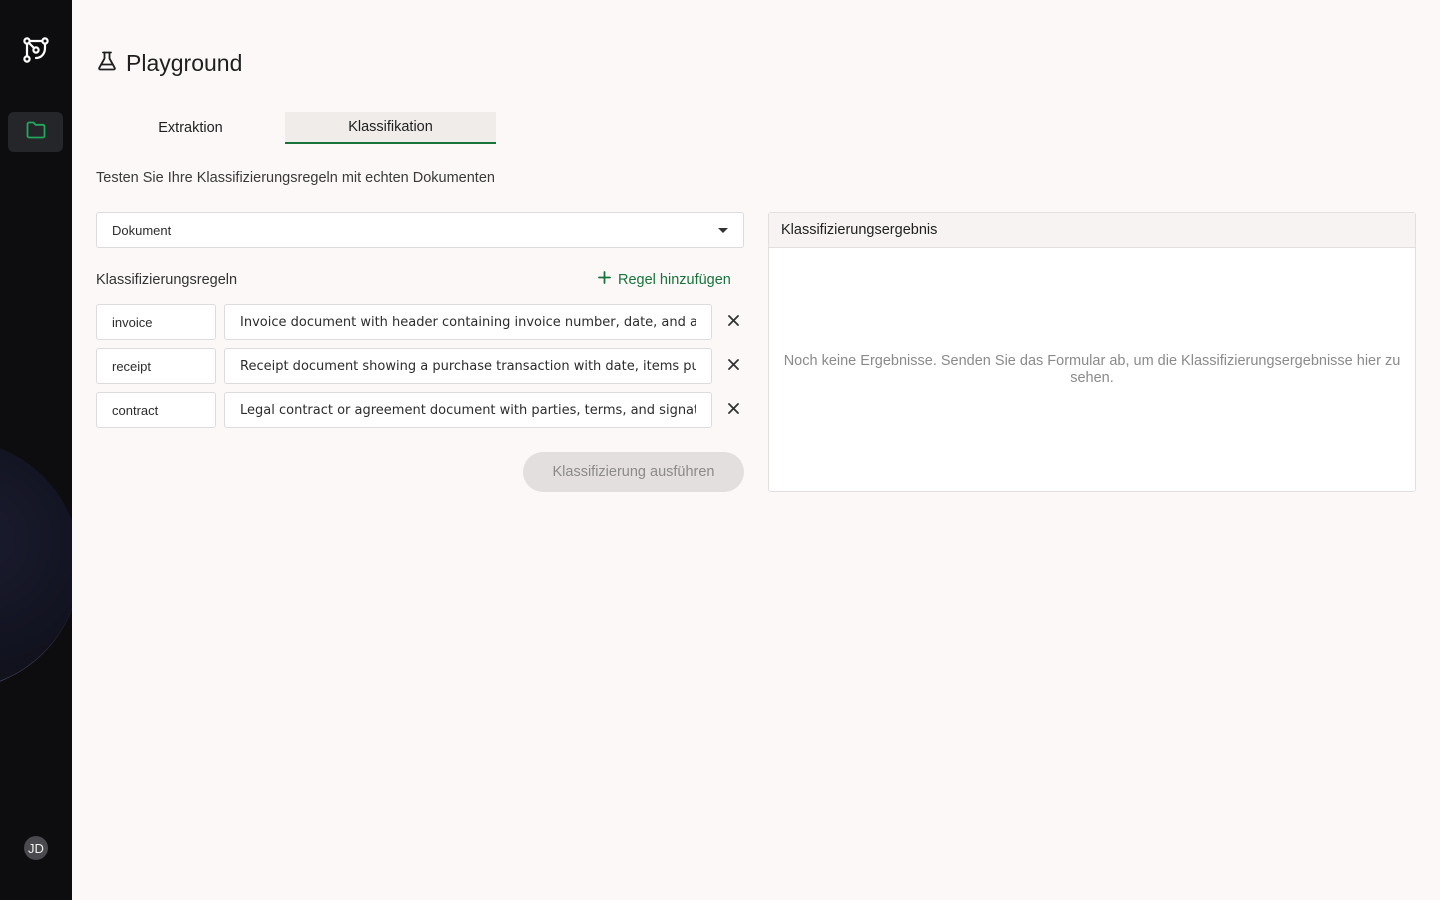 This screenshot has width=1440, height=900. I want to click on workflow-logo-icon, so click(36, 50).